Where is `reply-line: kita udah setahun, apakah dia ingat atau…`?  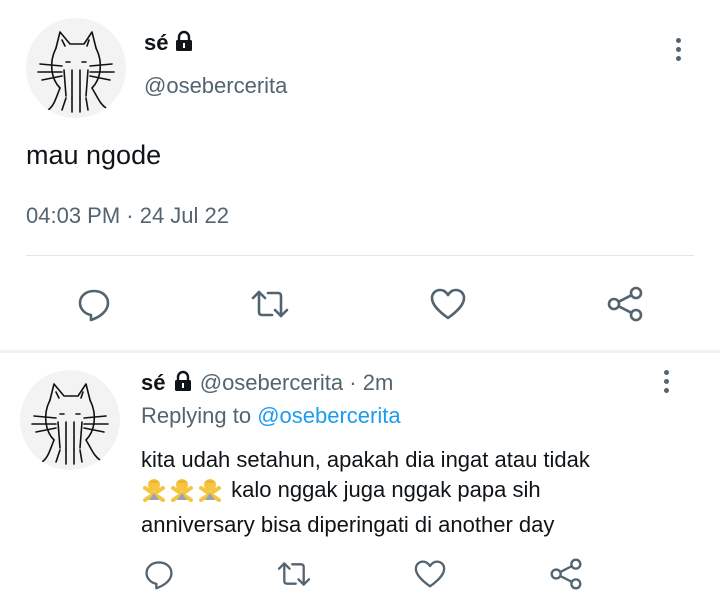 reply-line: kita udah setahun, apakah dia ingat atau… is located at coordinates (365, 459).